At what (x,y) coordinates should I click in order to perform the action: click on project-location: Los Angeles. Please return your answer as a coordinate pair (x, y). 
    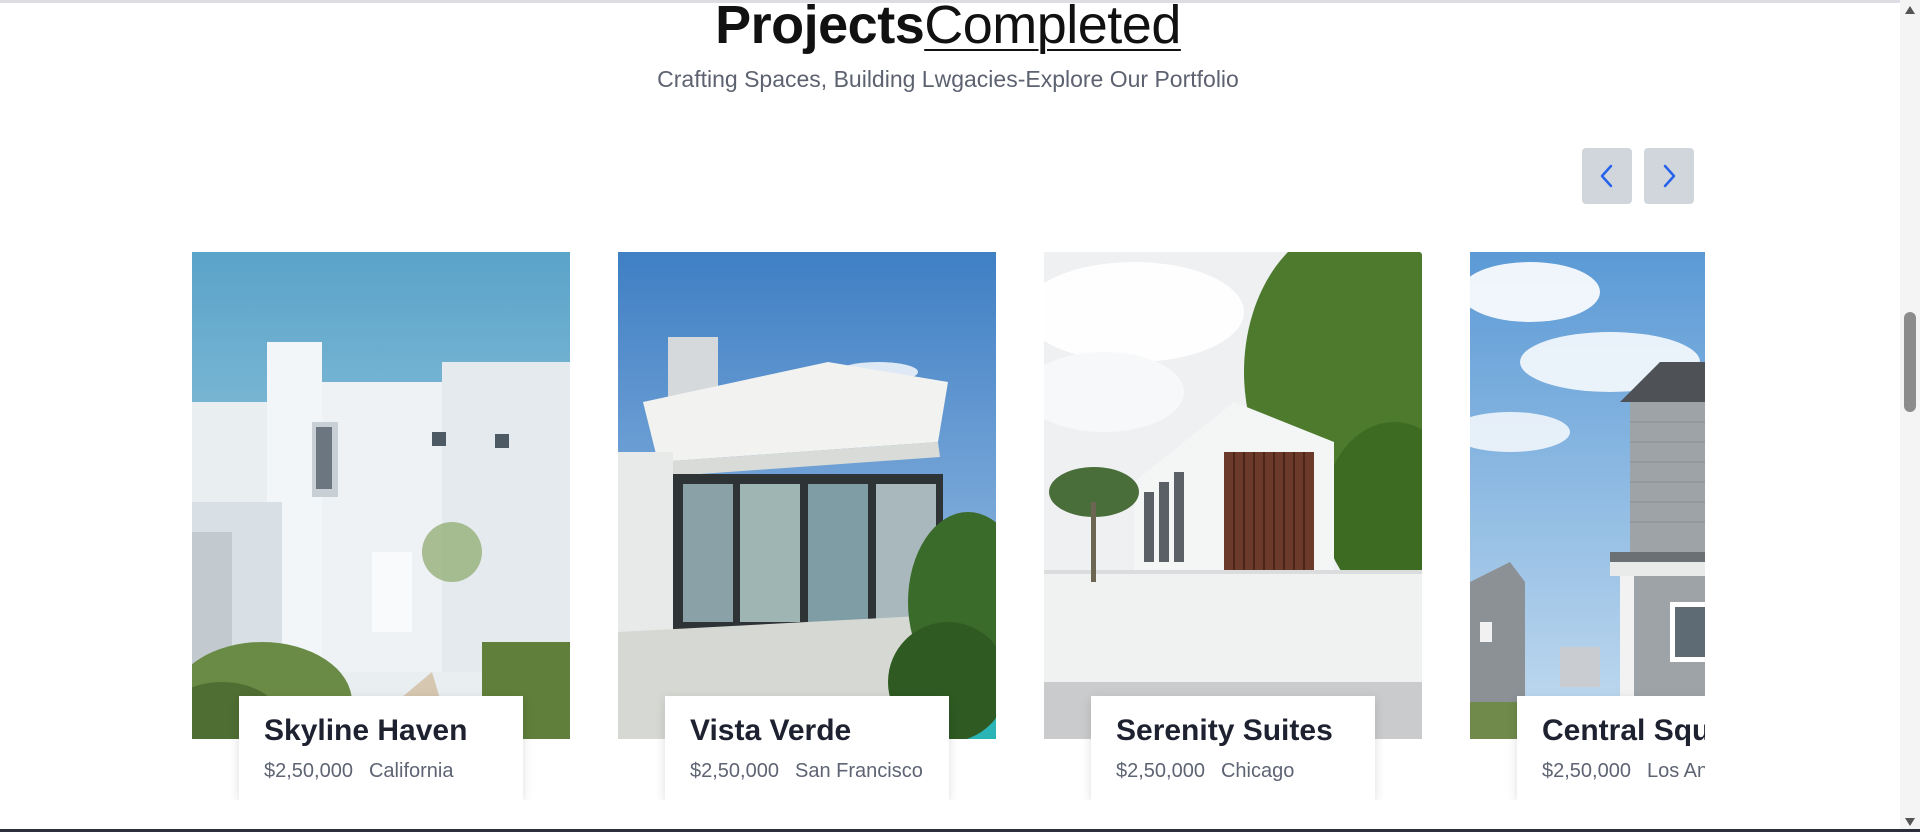
    Looking at the image, I should click on (1675, 771).